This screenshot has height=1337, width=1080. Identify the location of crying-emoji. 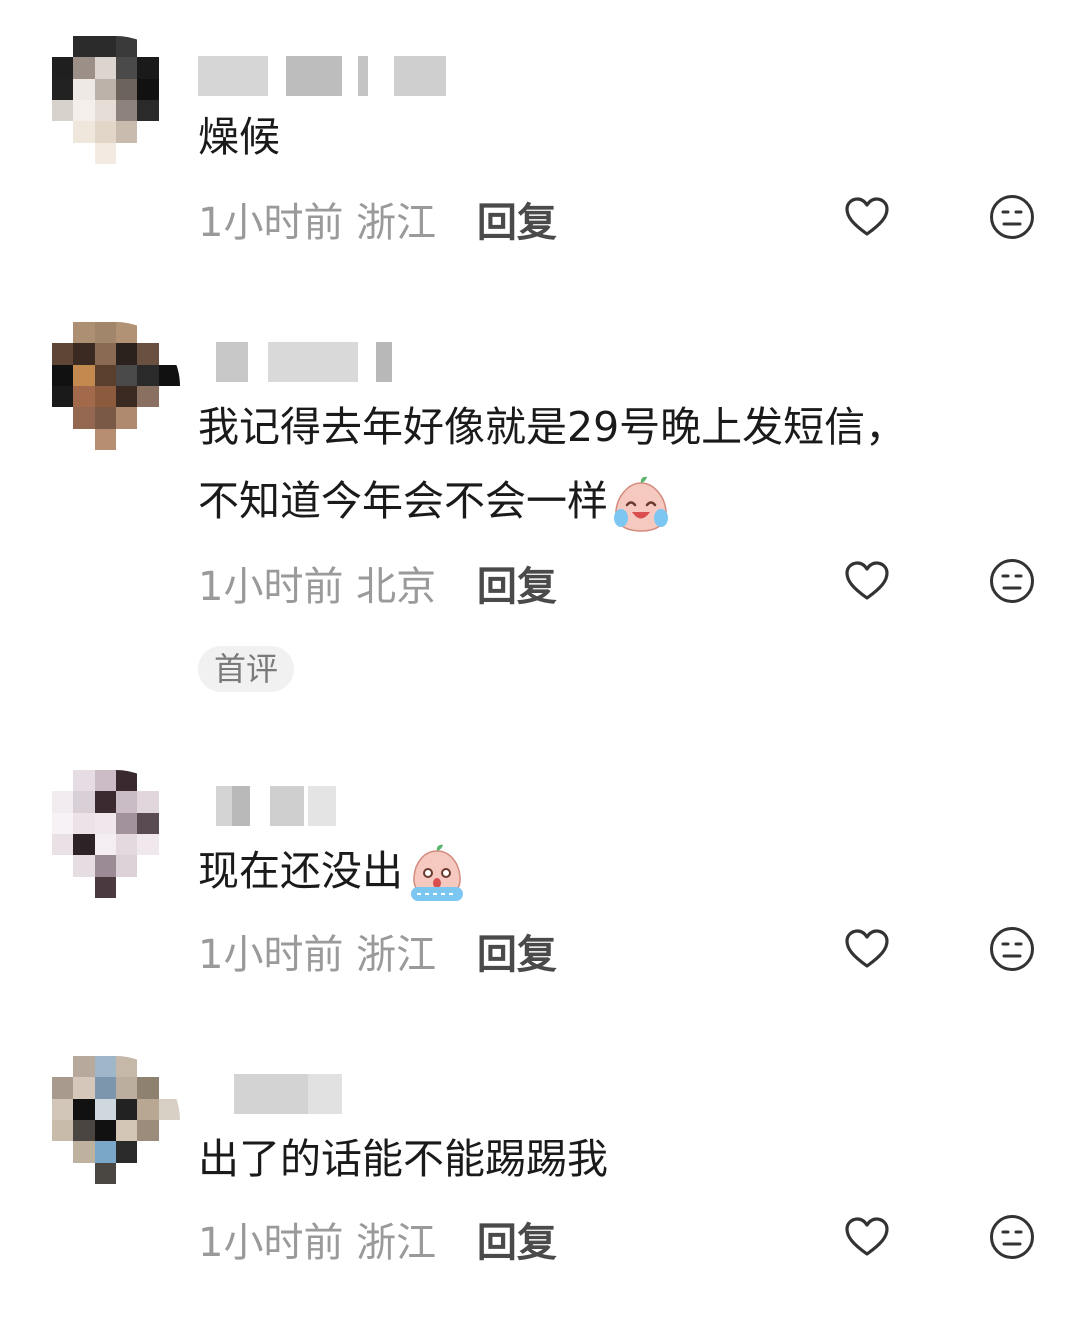
(437, 872).